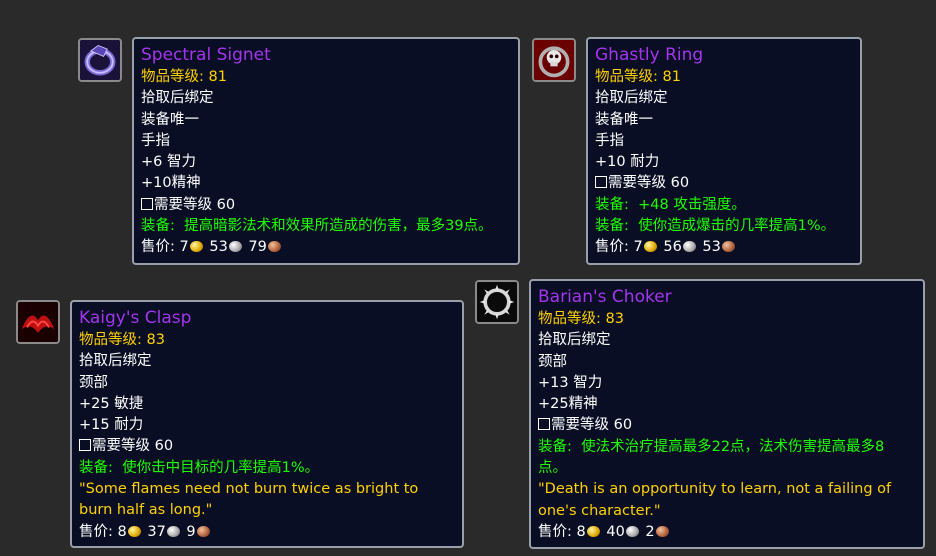  I want to click on item-stat: +13 智力, so click(570, 382).